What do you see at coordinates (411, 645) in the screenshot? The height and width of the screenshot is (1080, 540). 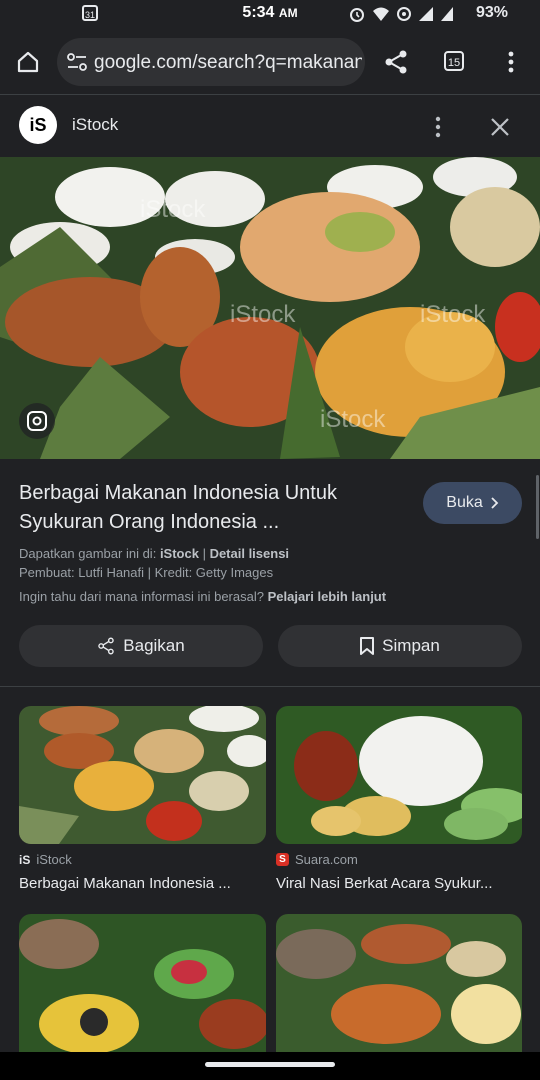 I see `save-label: Simpan` at bounding box center [411, 645].